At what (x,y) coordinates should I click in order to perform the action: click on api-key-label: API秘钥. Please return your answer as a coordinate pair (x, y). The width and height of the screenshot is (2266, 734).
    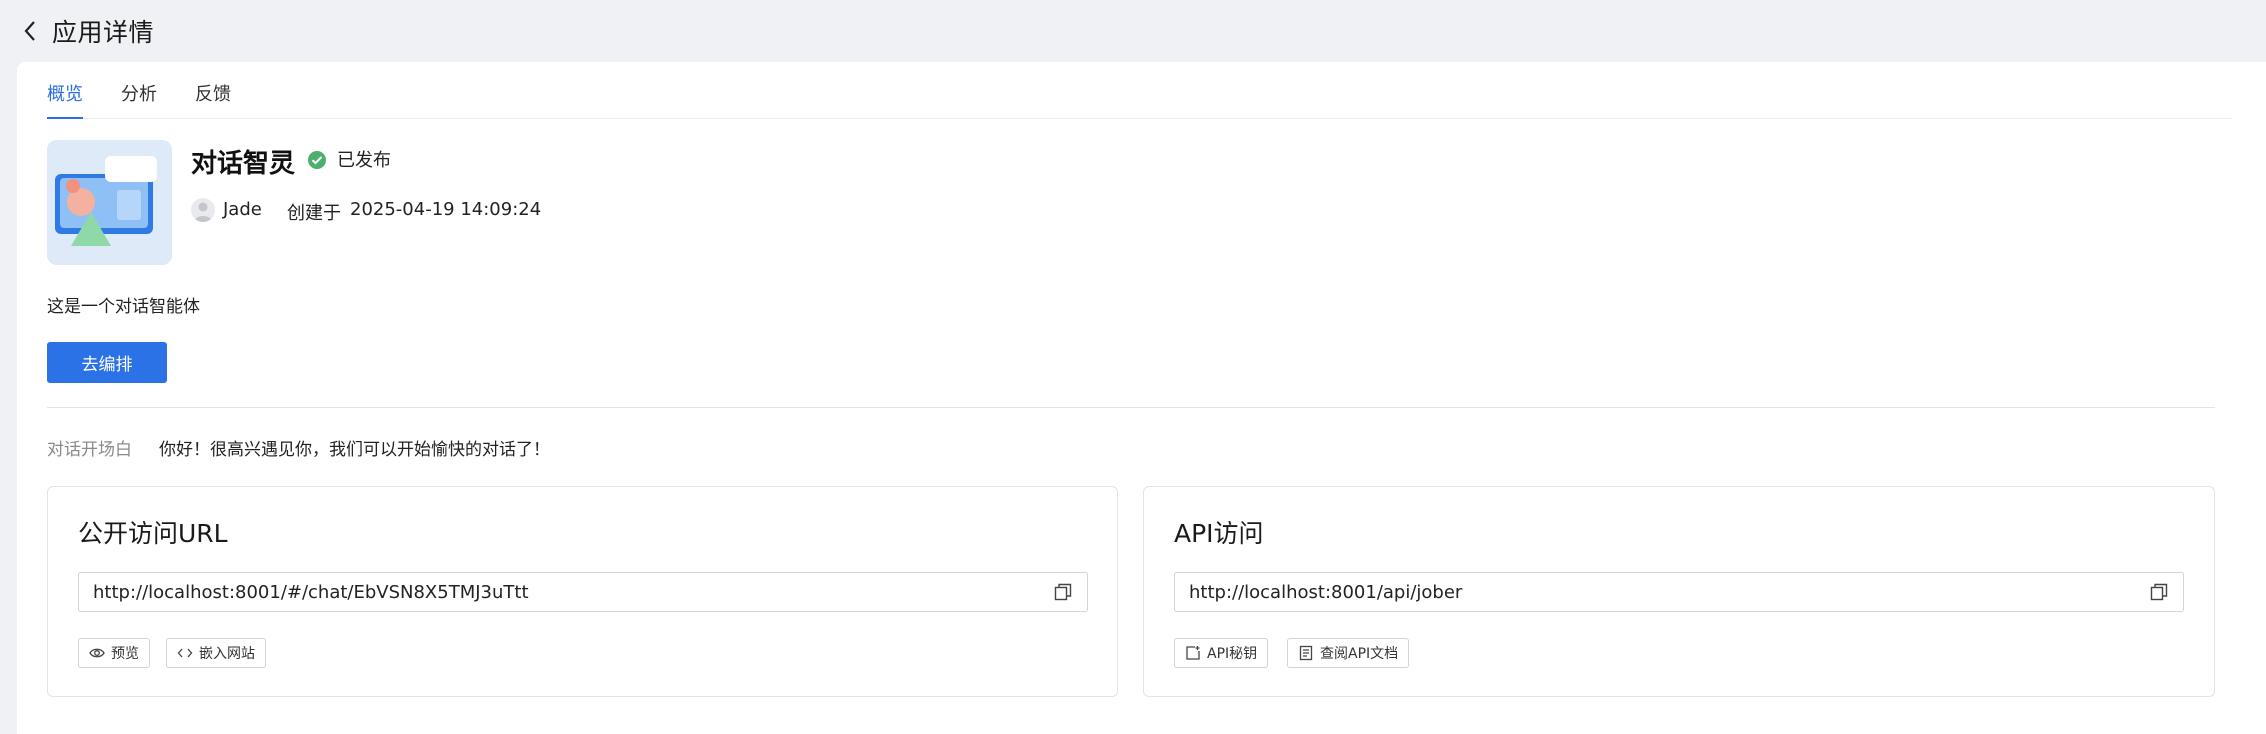
    Looking at the image, I should click on (1232, 654).